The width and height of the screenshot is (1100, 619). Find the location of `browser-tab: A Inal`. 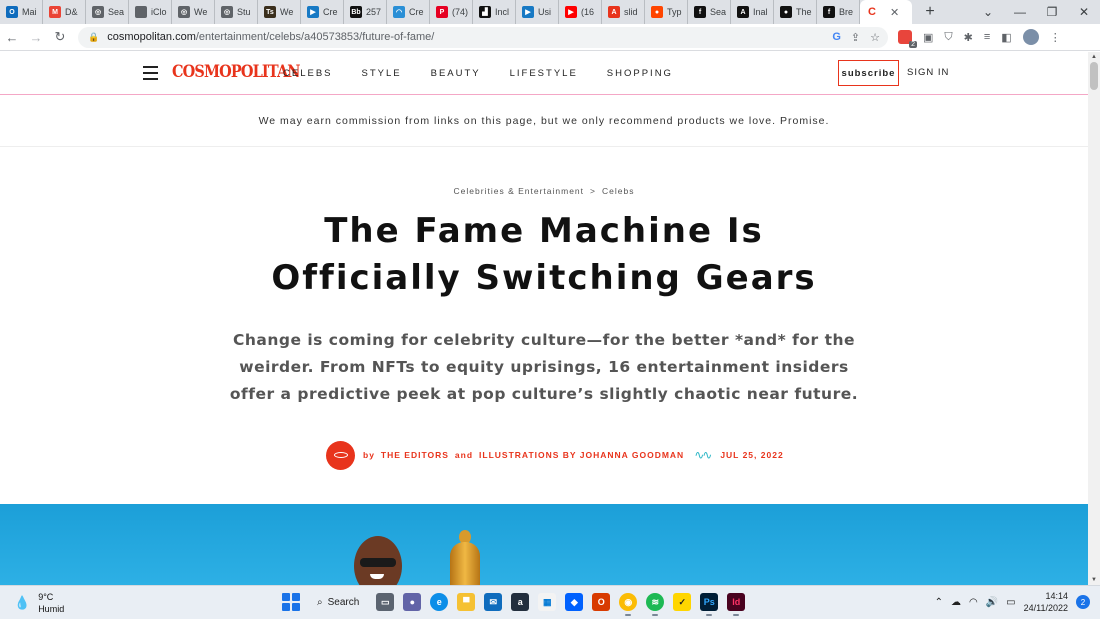

browser-tab: A Inal is located at coordinates (752, 12).